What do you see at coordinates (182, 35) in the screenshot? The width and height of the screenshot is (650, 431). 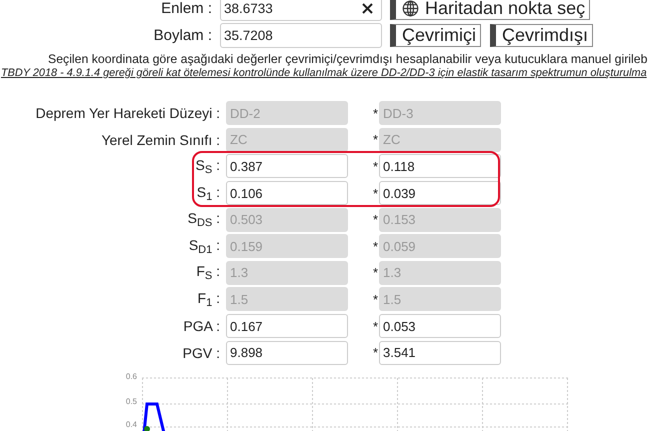 I see `field-label: Boylam :` at bounding box center [182, 35].